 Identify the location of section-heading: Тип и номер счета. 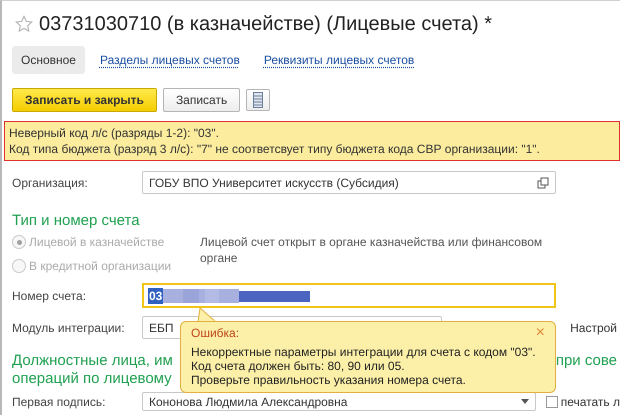
(76, 221).